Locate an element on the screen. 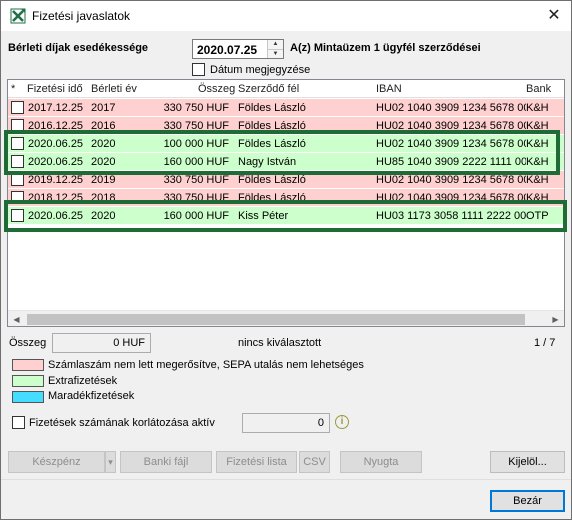  horizontal-scrollbar: ◀ ▶ is located at coordinates (286, 318).